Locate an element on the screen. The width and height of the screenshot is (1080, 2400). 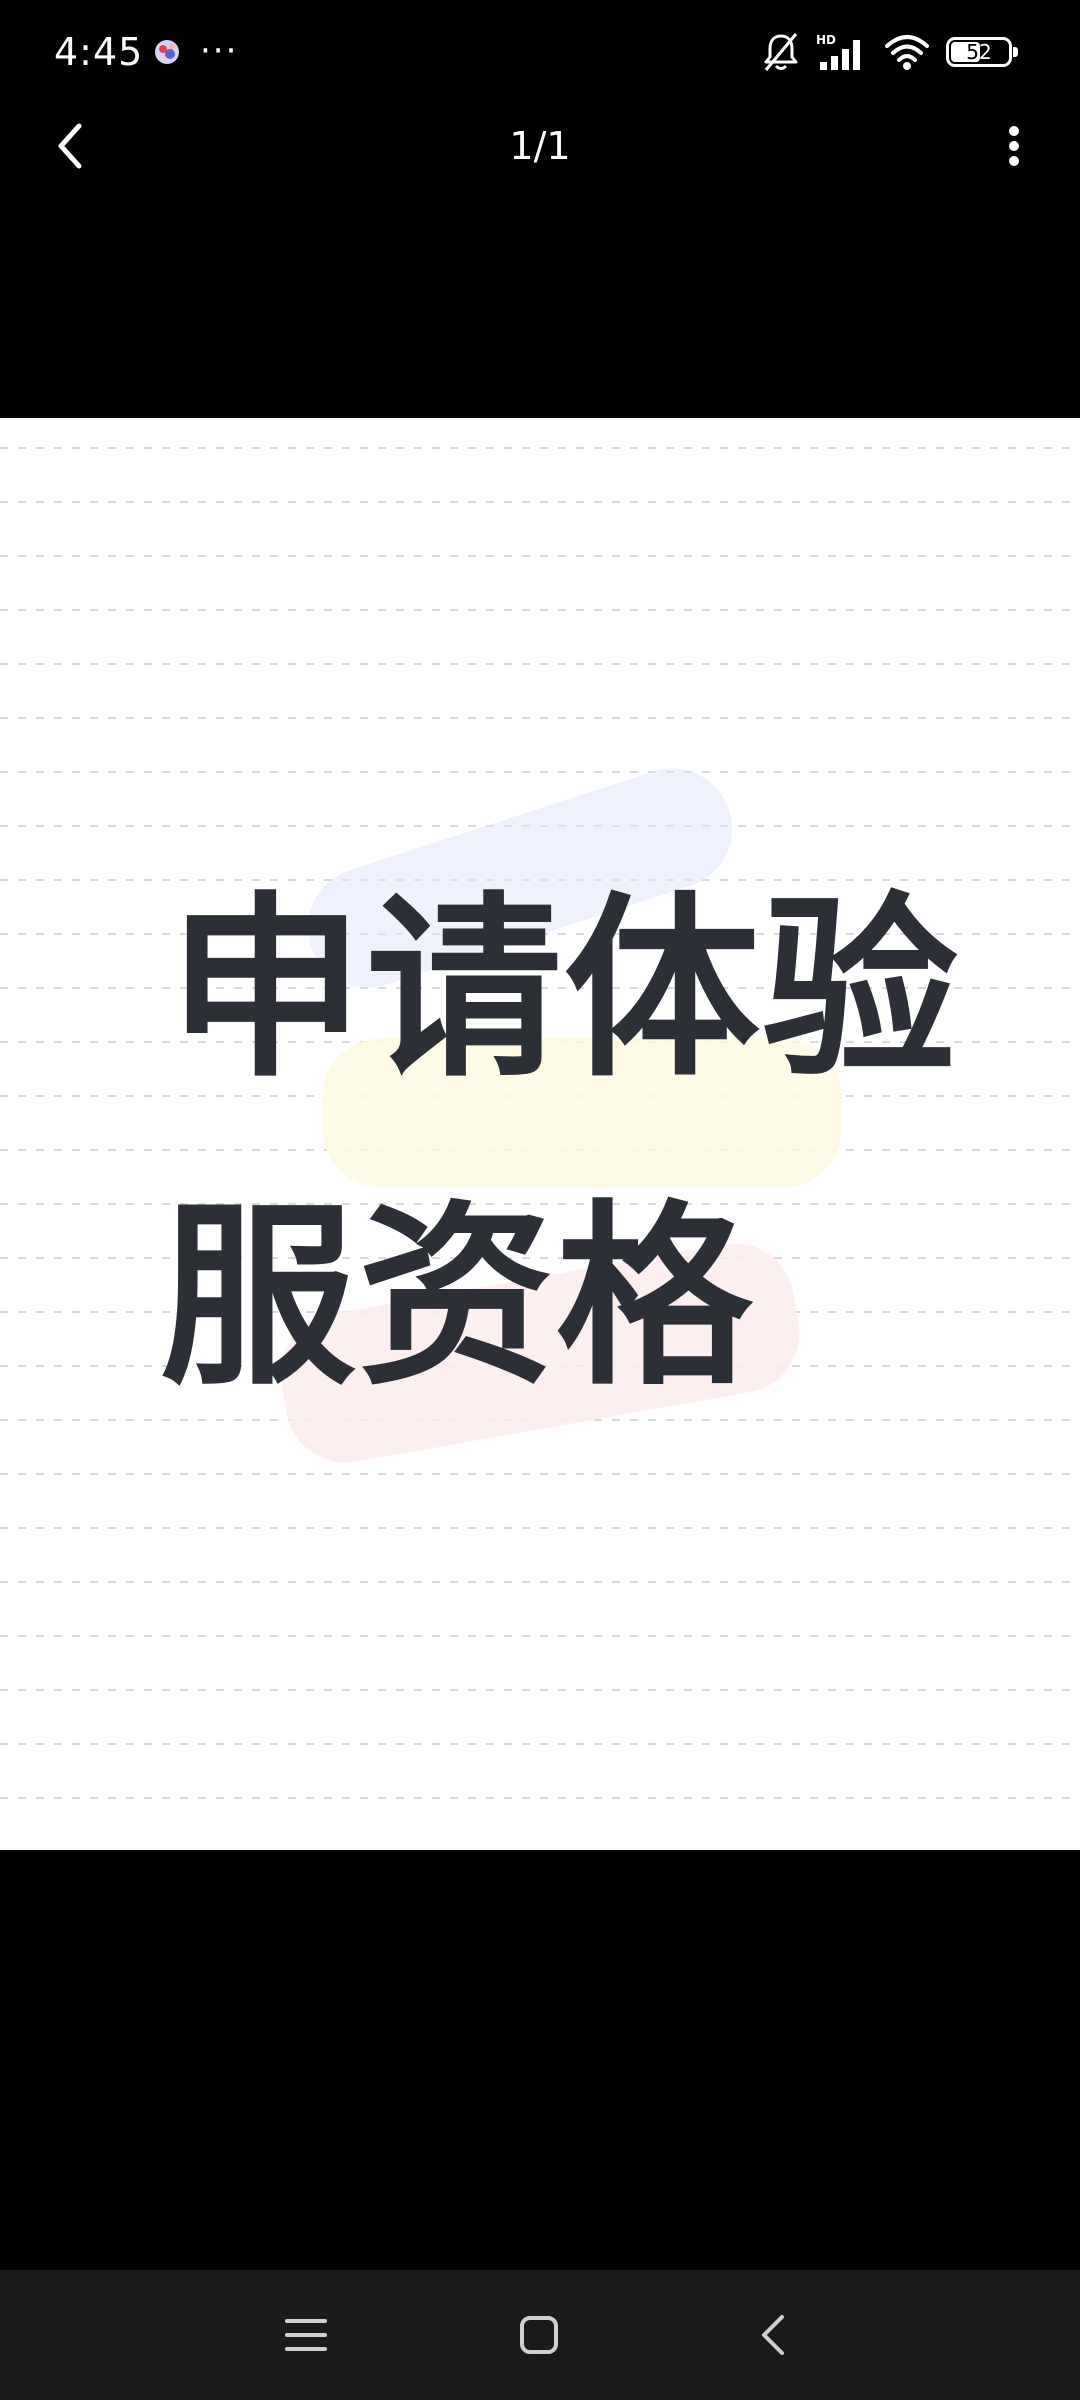
back-chevron-icon is located at coordinates (773, 2335).